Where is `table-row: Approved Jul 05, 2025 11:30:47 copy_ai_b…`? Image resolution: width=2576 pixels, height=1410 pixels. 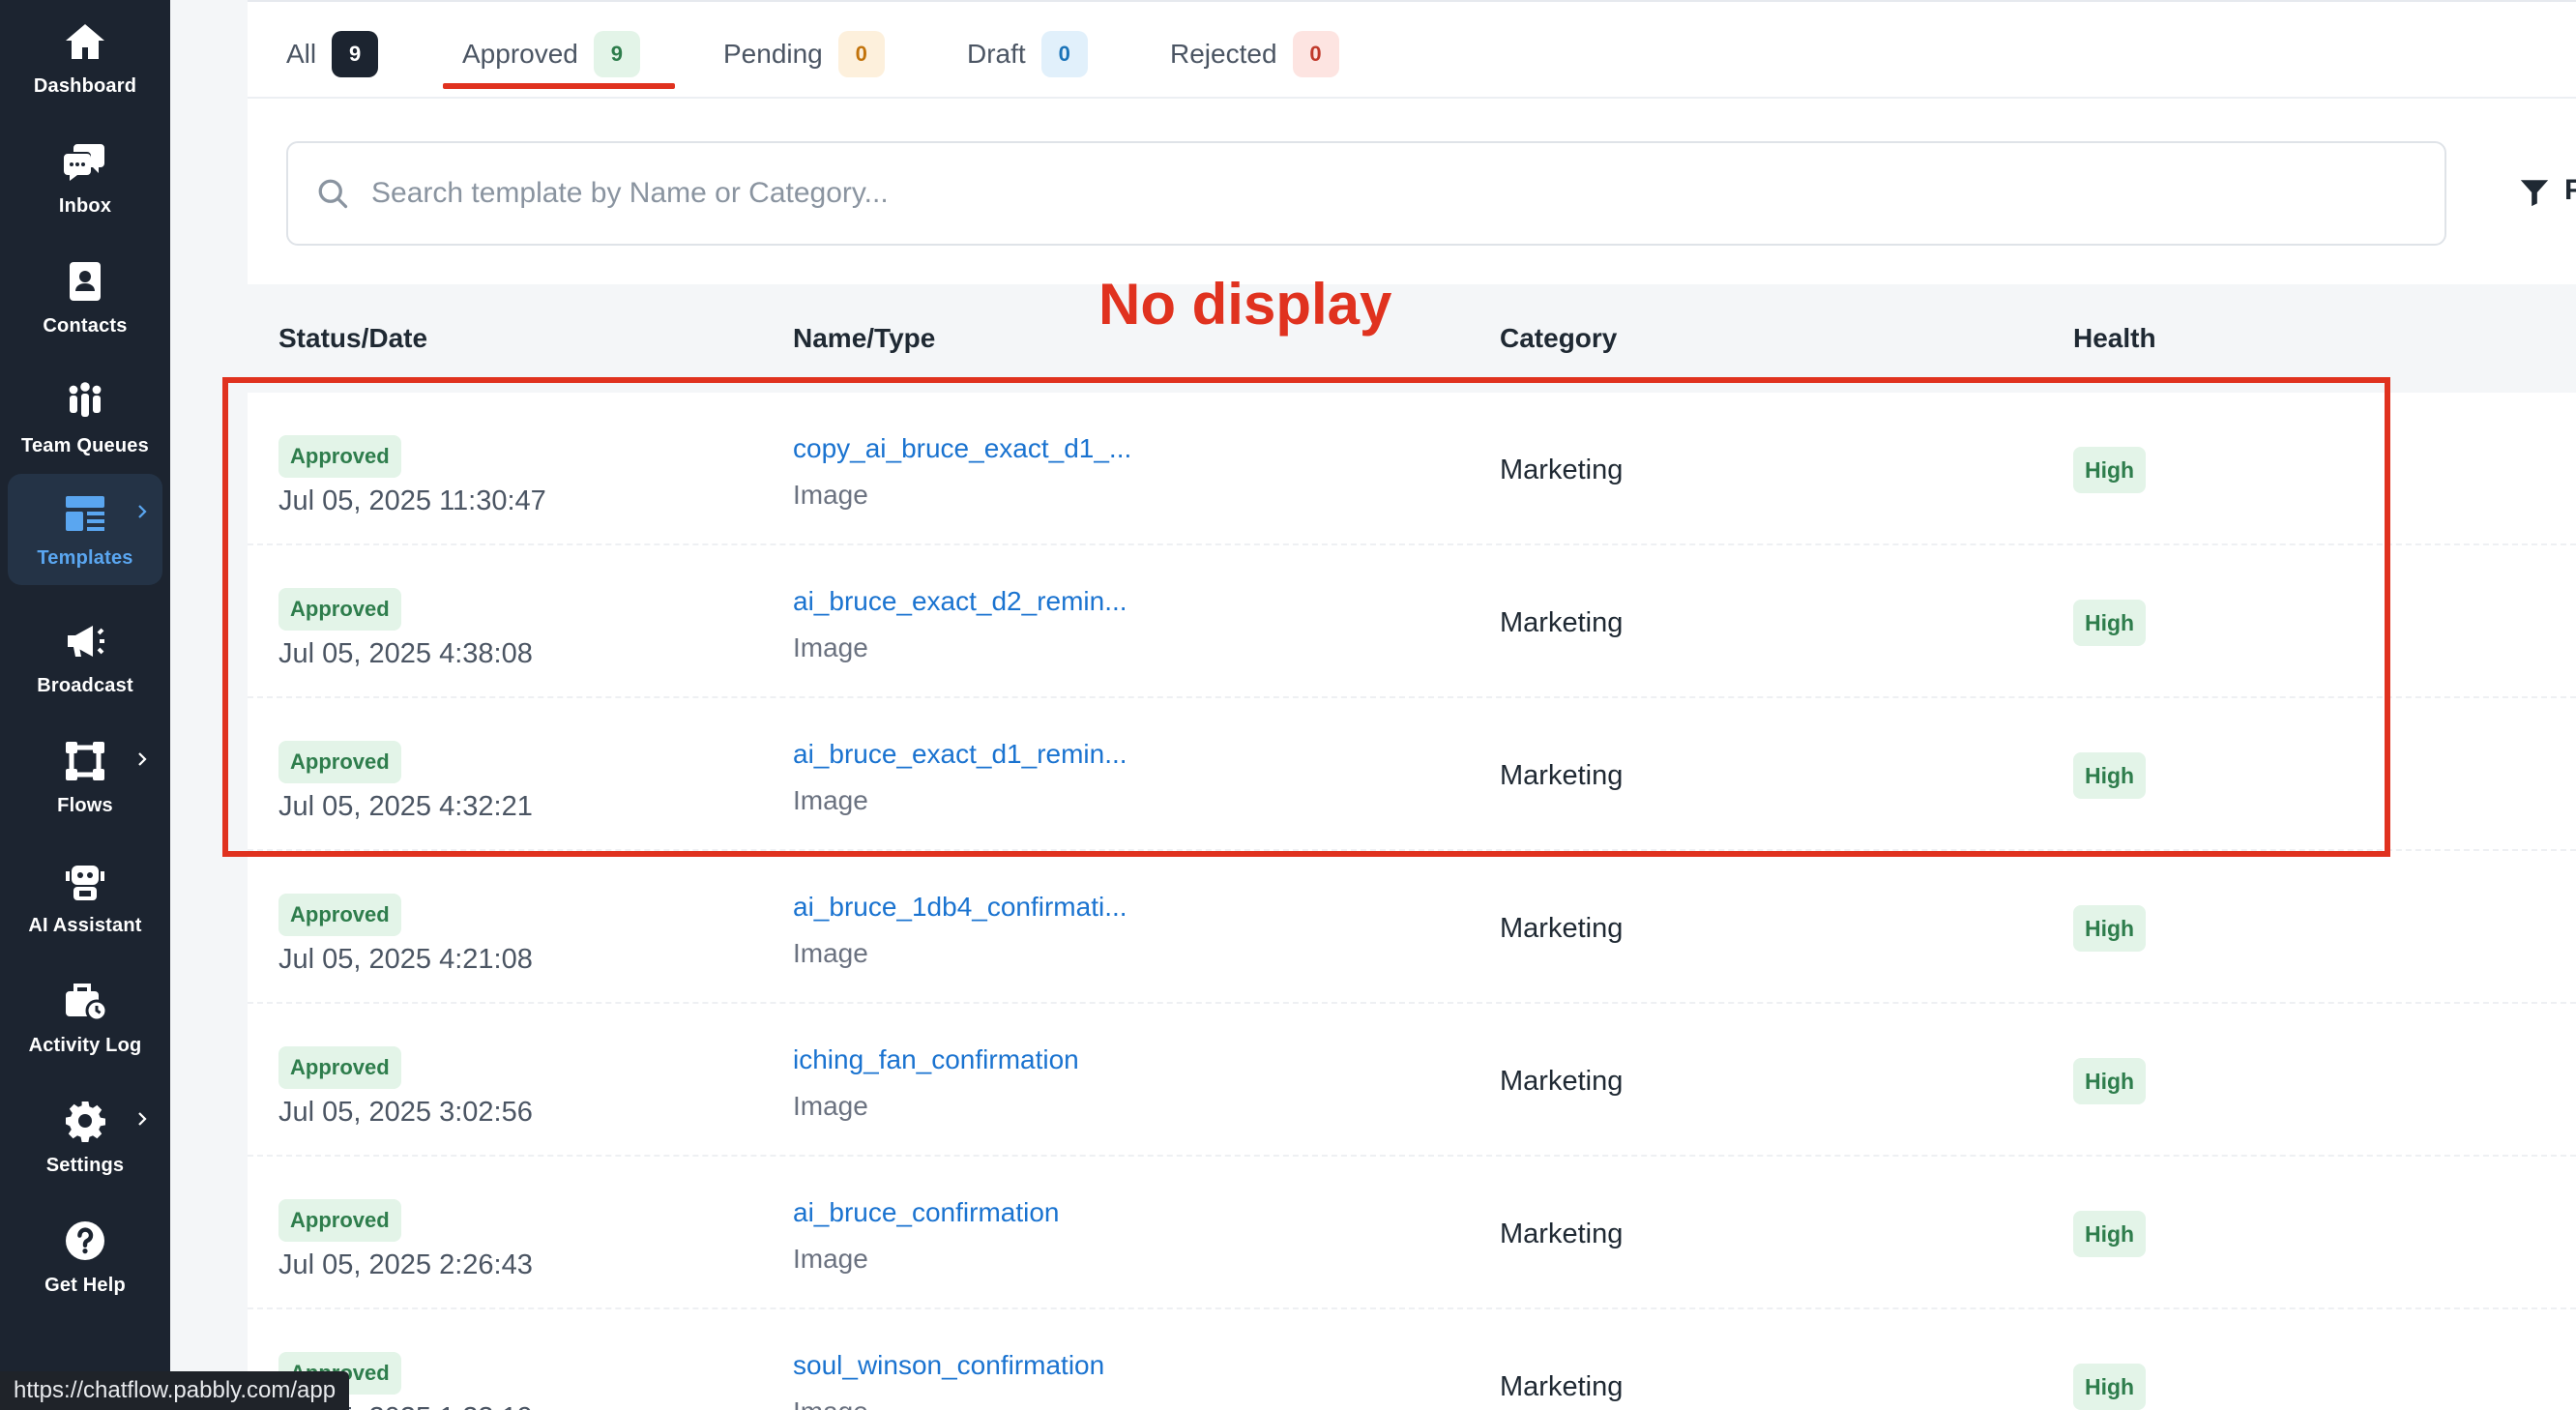 table-row: Approved Jul 05, 2025 11:30:47 copy_ai_b… is located at coordinates (1412, 469).